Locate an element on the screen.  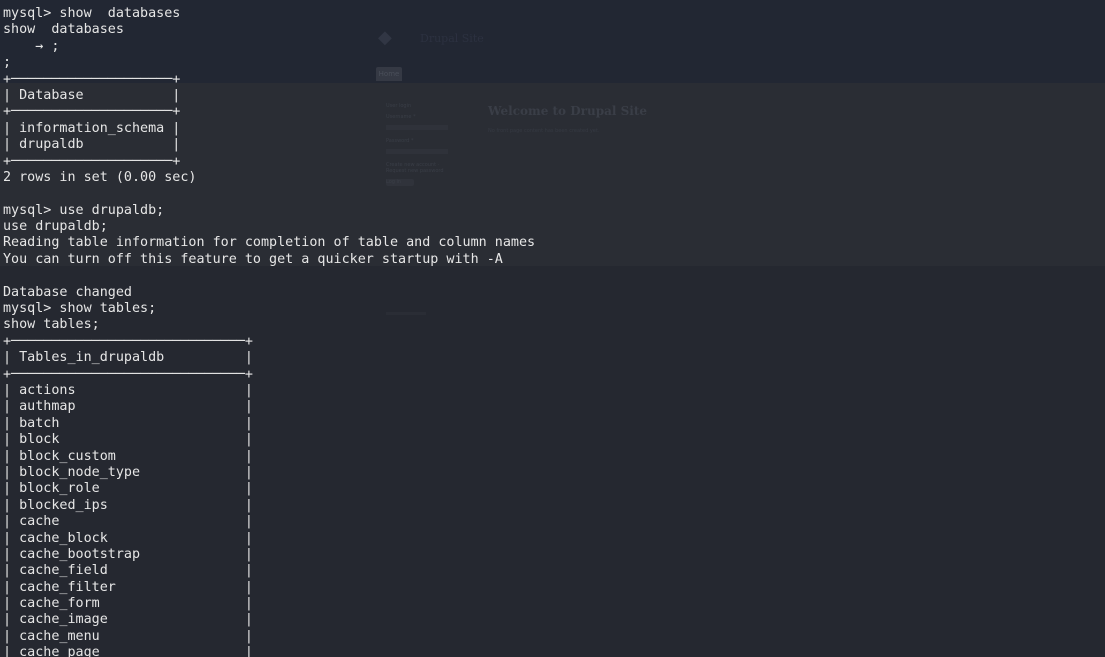
terminal-line: | cache_field | is located at coordinates (128, 571).